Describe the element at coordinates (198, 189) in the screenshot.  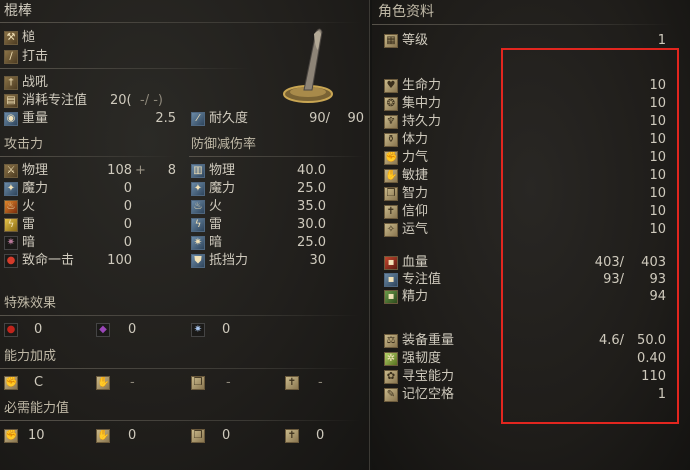
I see `magic-defense-icon: ✦` at that location.